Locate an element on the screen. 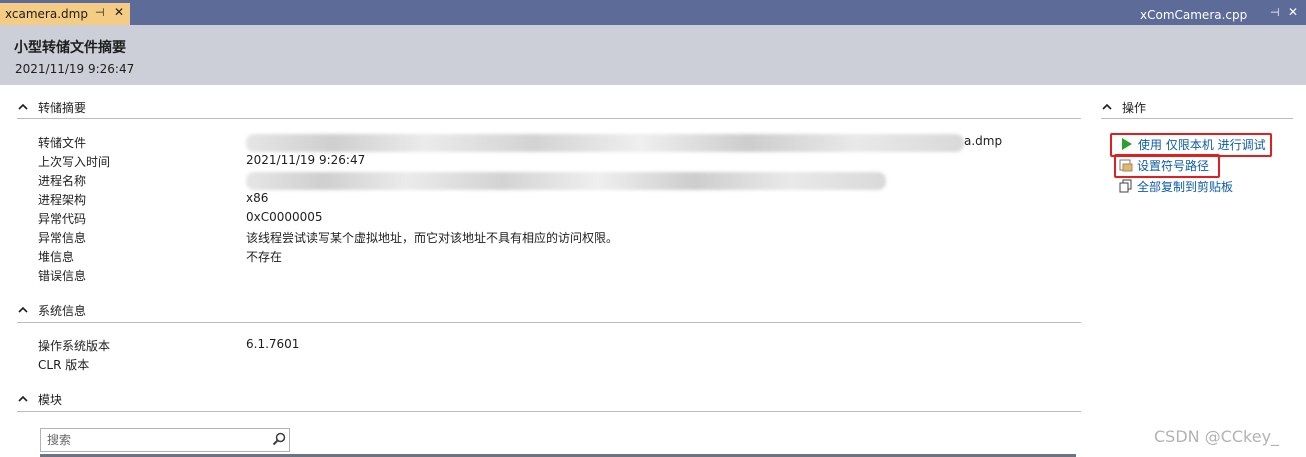  watermark: CSDN @CCkey_ is located at coordinates (1217, 436).